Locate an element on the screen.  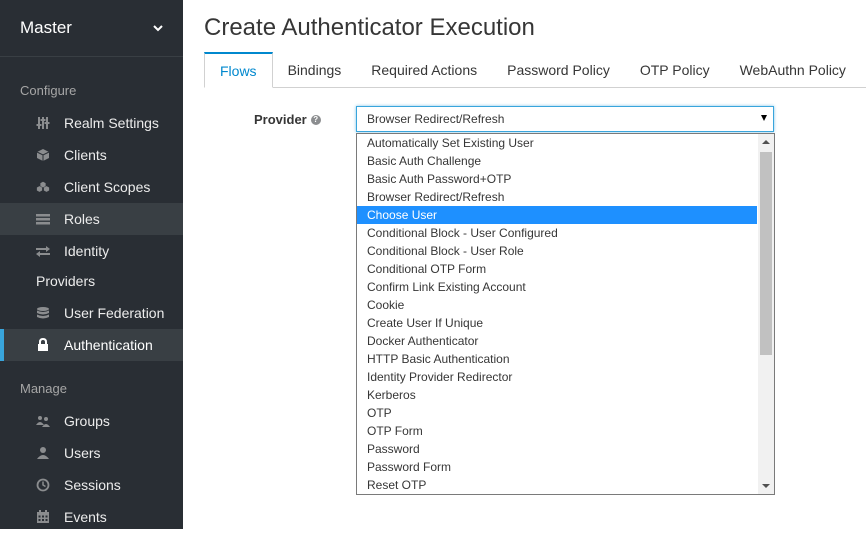
provider-label: Provider ? is located at coordinates (287, 119).